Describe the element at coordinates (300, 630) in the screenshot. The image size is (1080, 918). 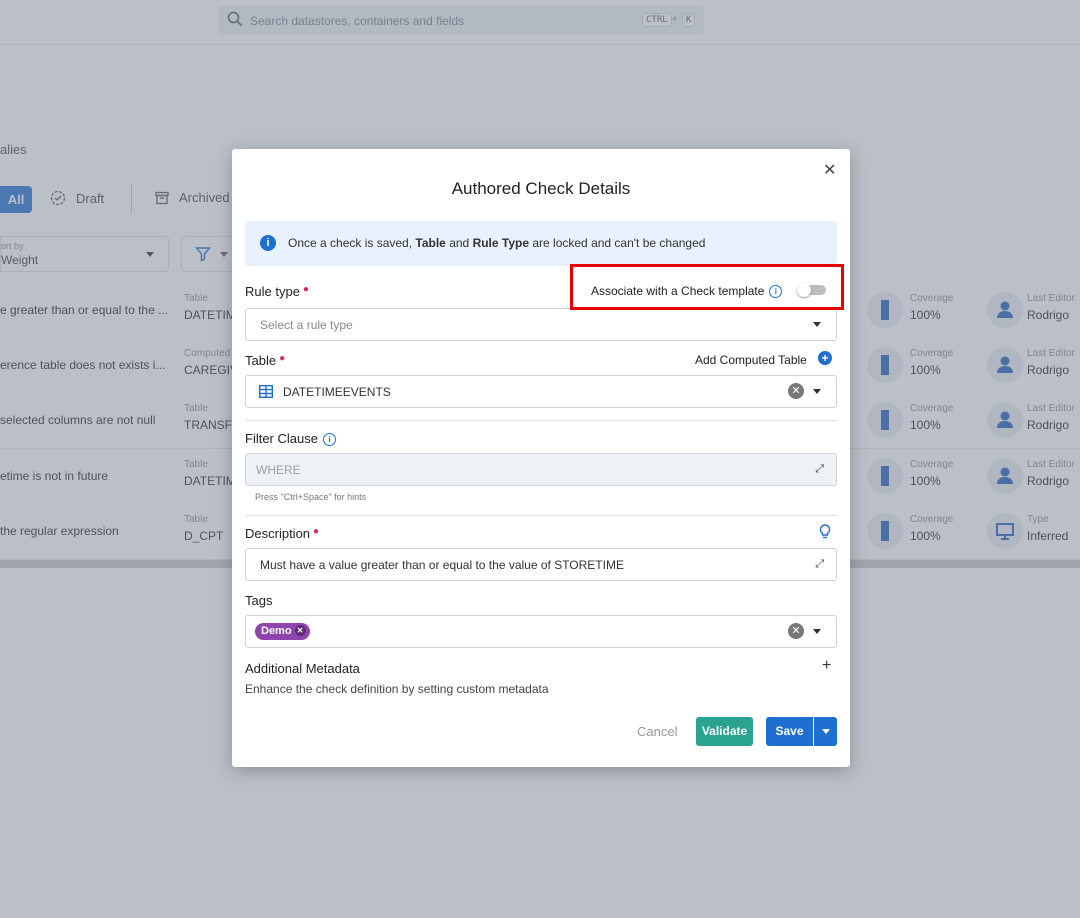
I see `remove-tag-icon: ✕` at that location.